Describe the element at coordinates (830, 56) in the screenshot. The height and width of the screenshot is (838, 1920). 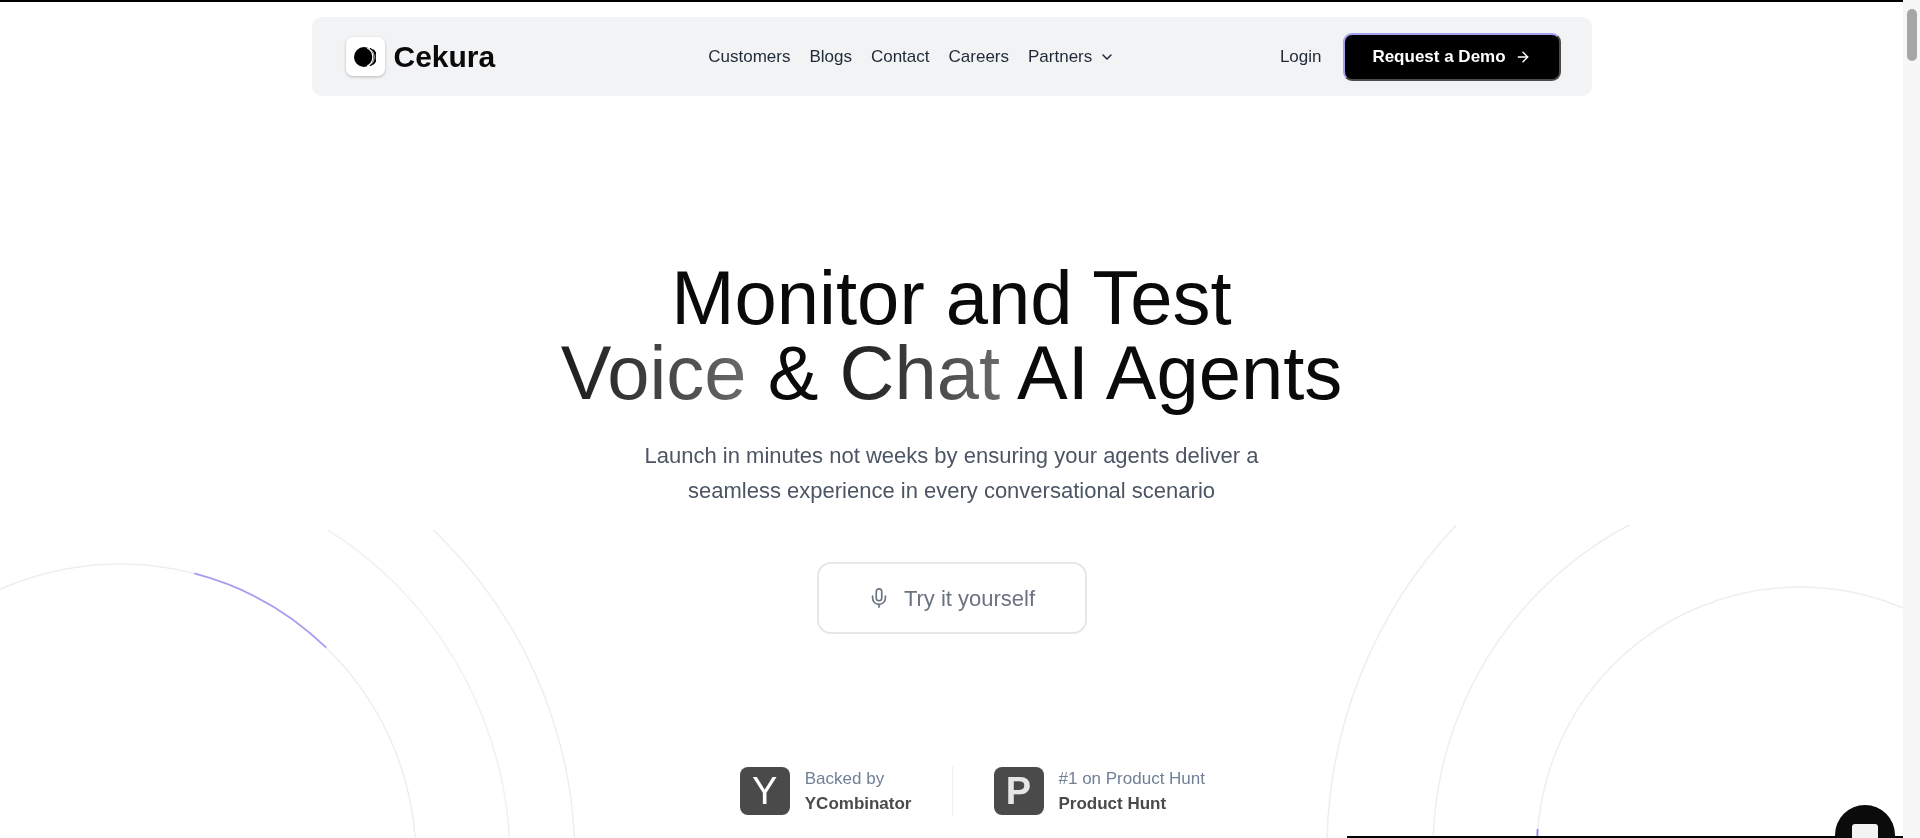
I see `nav-link: Blogs` at that location.